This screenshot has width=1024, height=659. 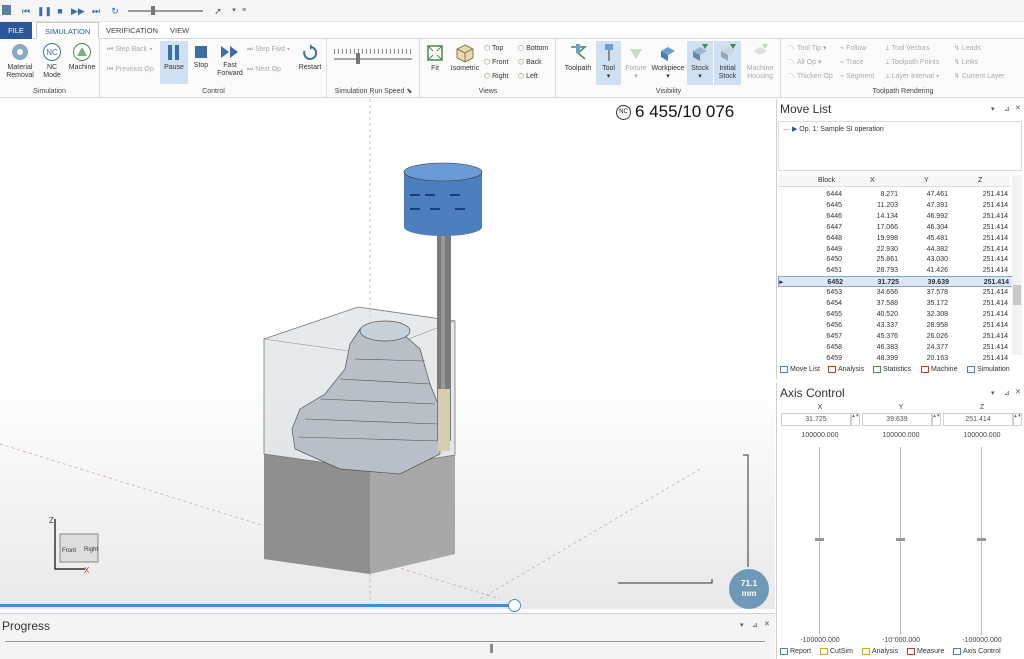 What do you see at coordinates (1017, 265) in the screenshot?
I see `move-list-scrollbar` at bounding box center [1017, 265].